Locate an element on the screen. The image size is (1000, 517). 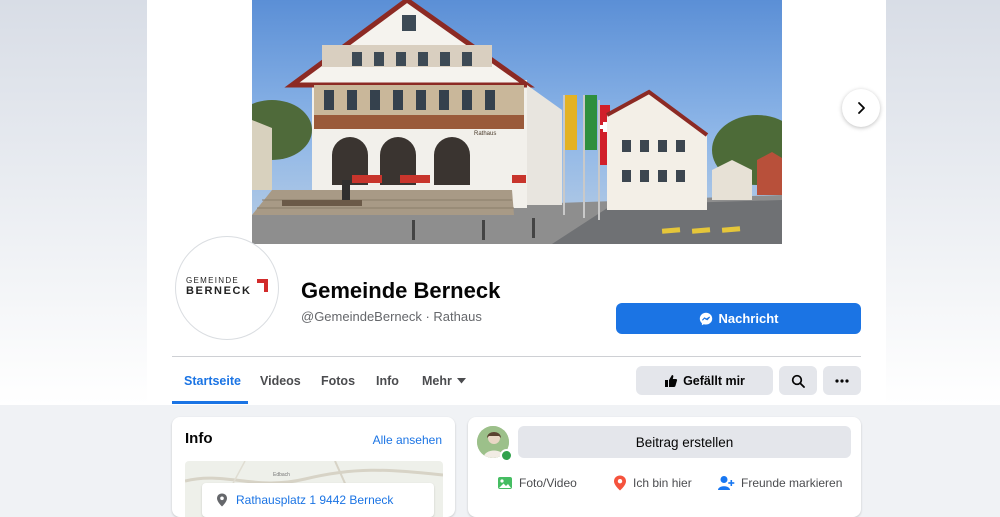
chevron-down-icon is located at coordinates (461, 381).